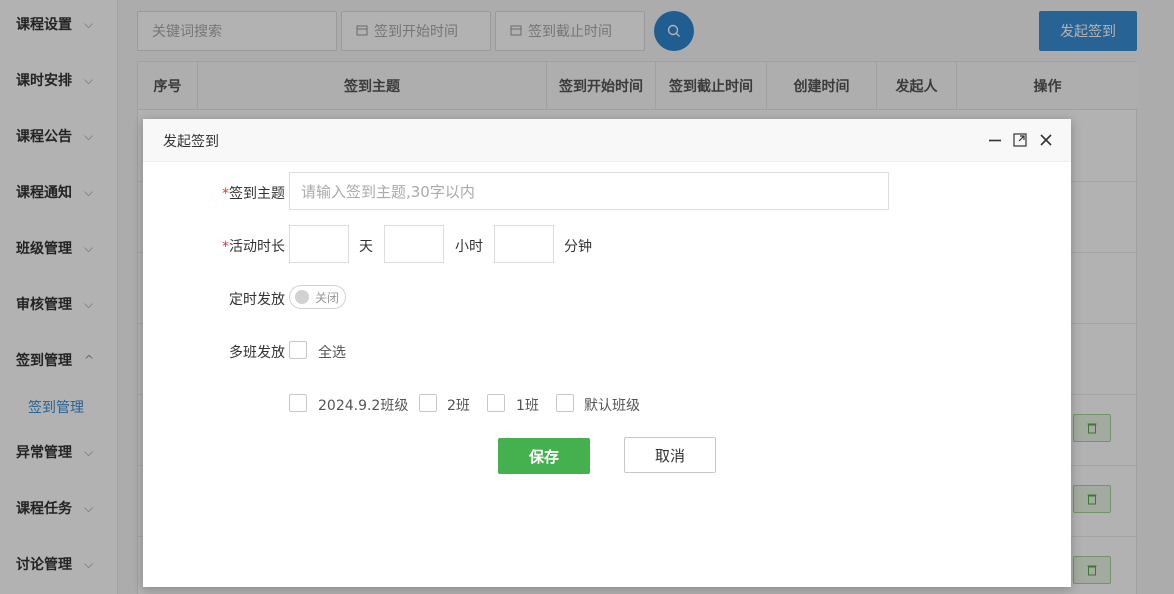  What do you see at coordinates (191, 142) in the screenshot?
I see `modal-title: 发起签到` at bounding box center [191, 142].